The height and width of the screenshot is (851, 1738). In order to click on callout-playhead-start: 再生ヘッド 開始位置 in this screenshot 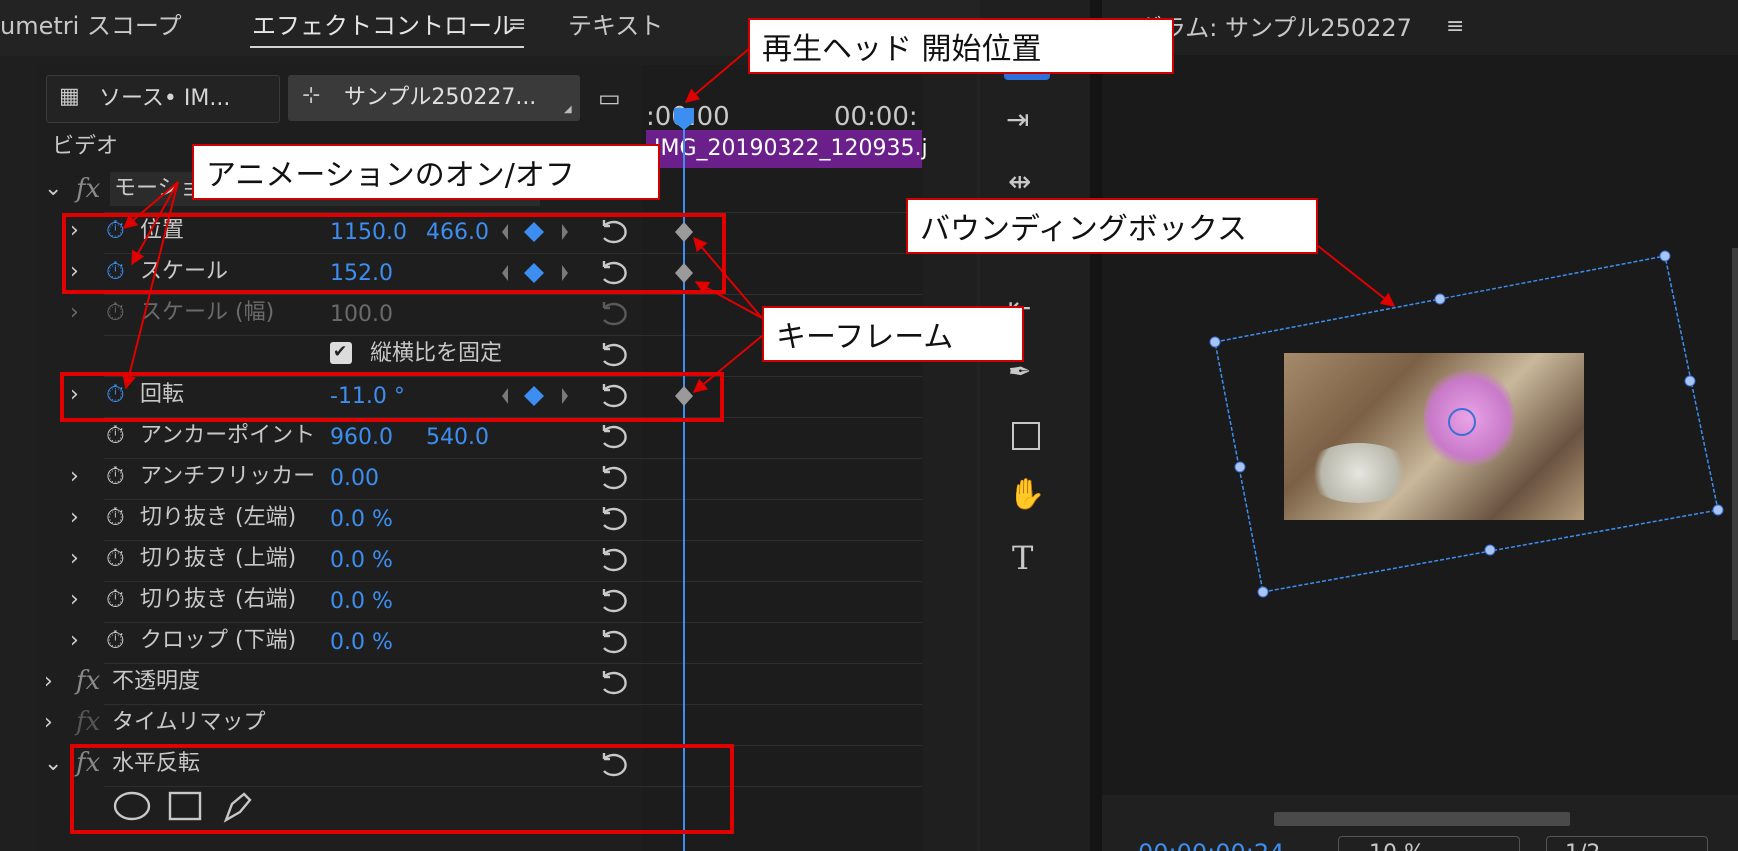, I will do `click(961, 46)`.